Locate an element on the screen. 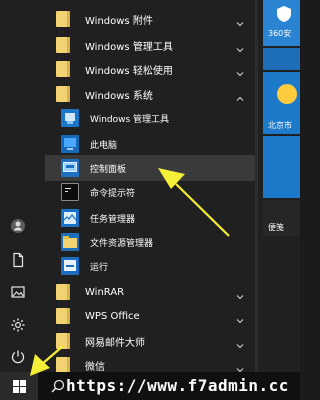 The image size is (320, 400). this-pc-icon is located at coordinates (70, 144).